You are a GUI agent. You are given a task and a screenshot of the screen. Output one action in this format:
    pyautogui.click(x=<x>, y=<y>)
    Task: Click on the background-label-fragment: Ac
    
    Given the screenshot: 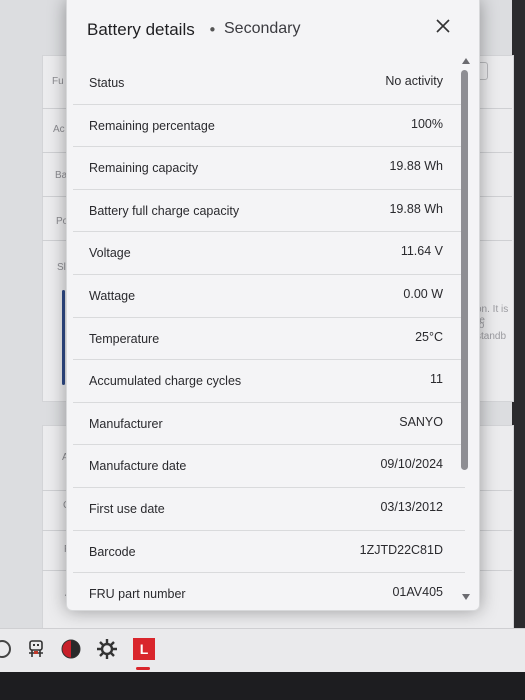 What is the action you would take?
    pyautogui.click(x=59, y=129)
    